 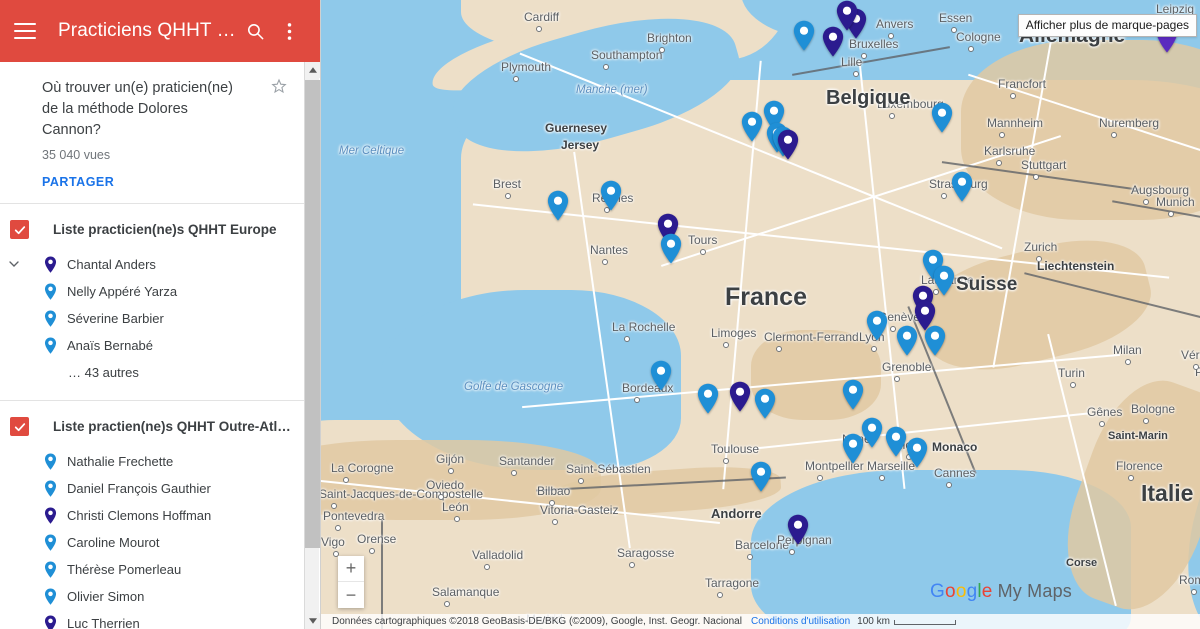 What do you see at coordinates (25, 31) in the screenshot?
I see `hamburger-menu-icon` at bounding box center [25, 31].